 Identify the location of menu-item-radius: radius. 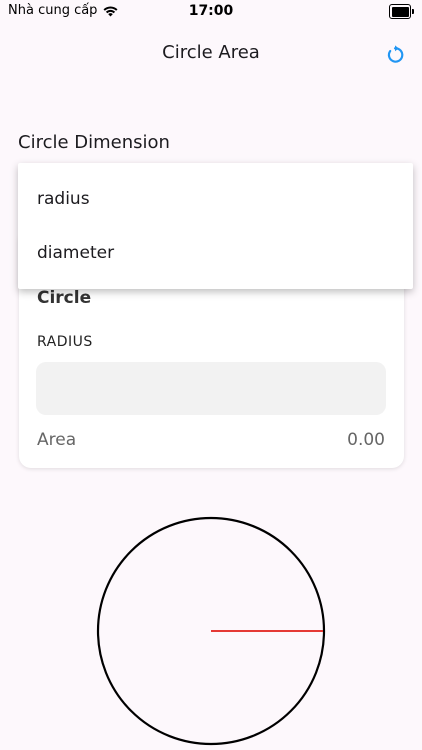
(215, 199).